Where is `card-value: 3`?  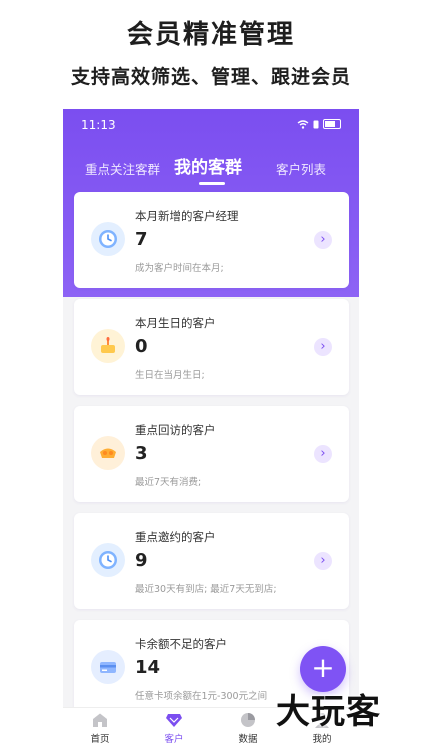 card-value: 3 is located at coordinates (141, 453).